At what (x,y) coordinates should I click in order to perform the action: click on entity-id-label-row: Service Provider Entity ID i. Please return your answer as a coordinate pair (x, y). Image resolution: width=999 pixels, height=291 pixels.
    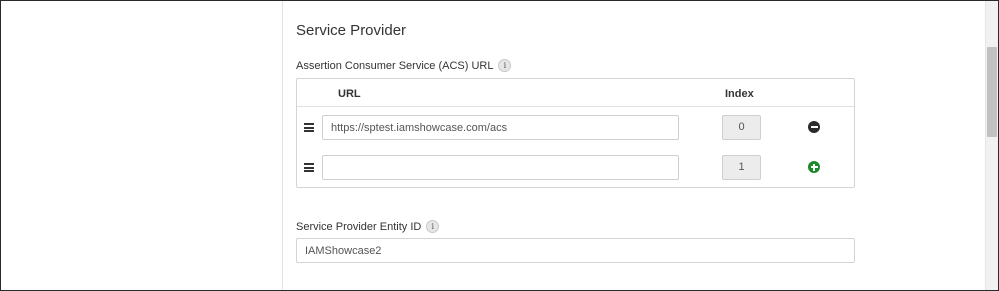
    Looking at the image, I should click on (368, 226).